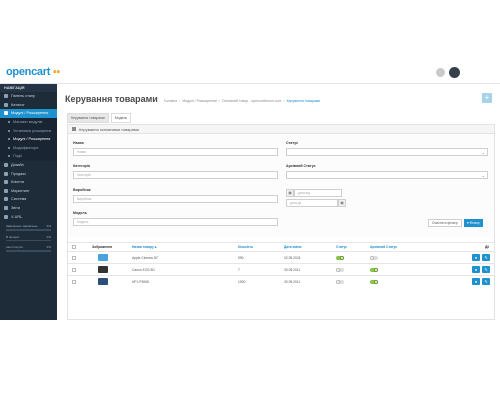 The height and width of the screenshot is (400, 500). Describe the element at coordinates (14, 247) in the screenshot. I see `progress-label: Інші статуси` at that location.